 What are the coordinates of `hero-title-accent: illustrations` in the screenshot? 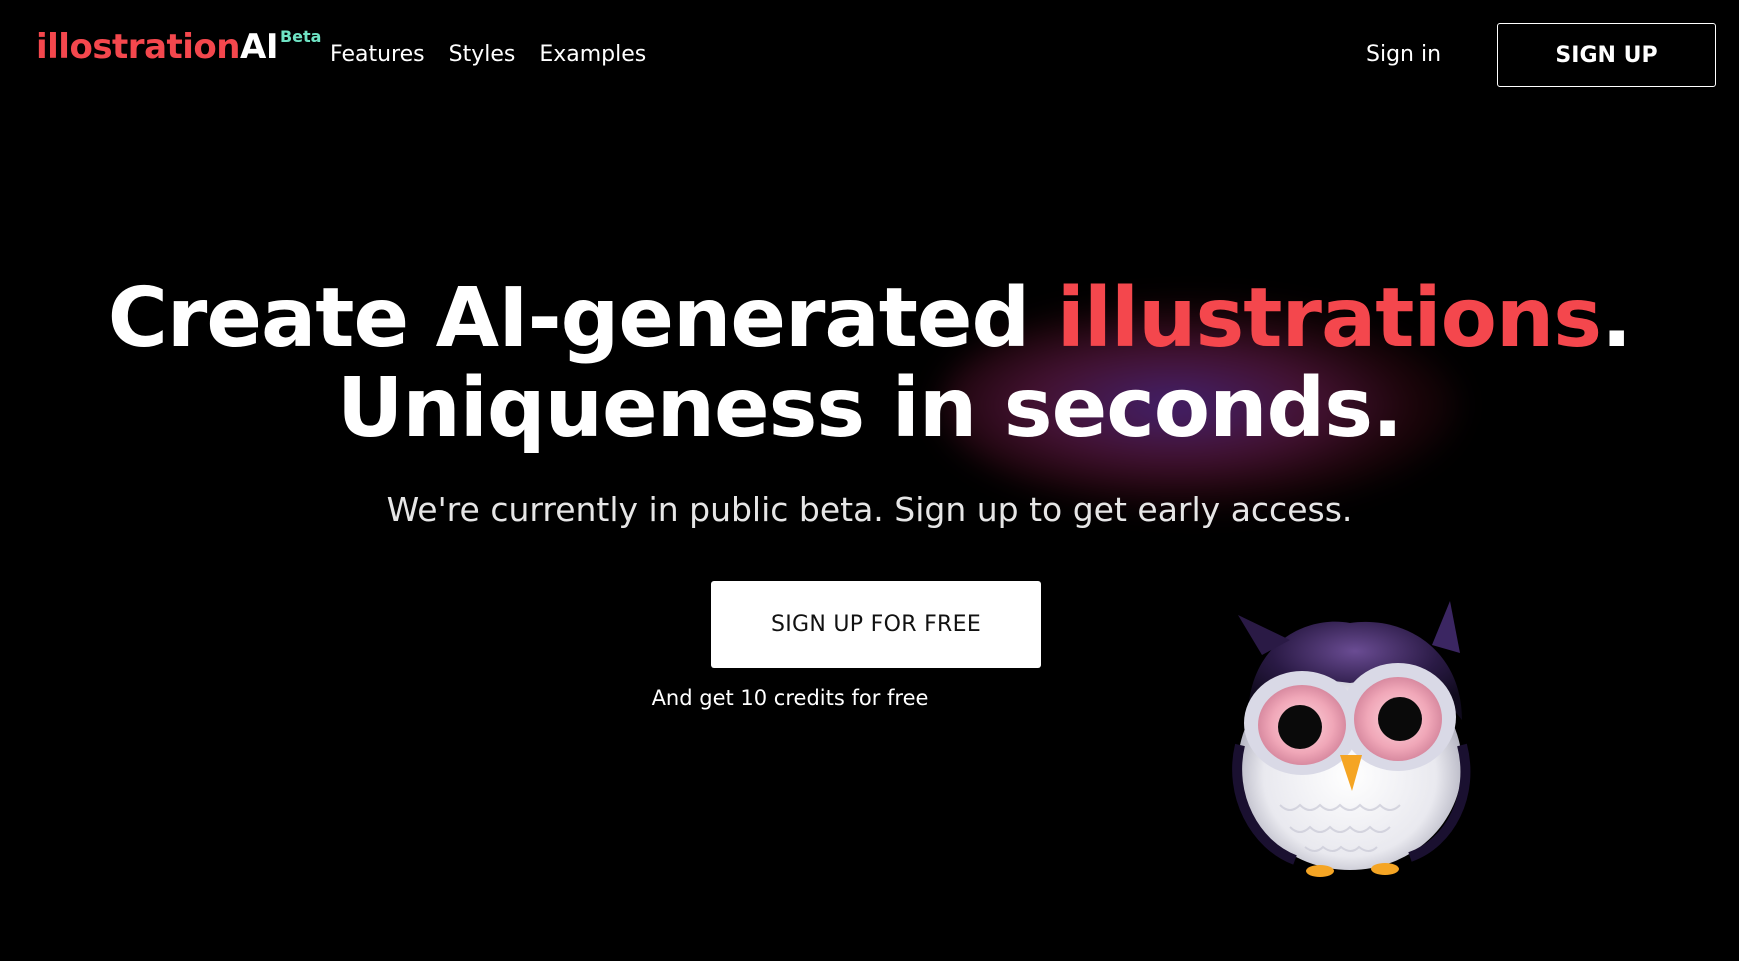 It's located at (1329, 318).